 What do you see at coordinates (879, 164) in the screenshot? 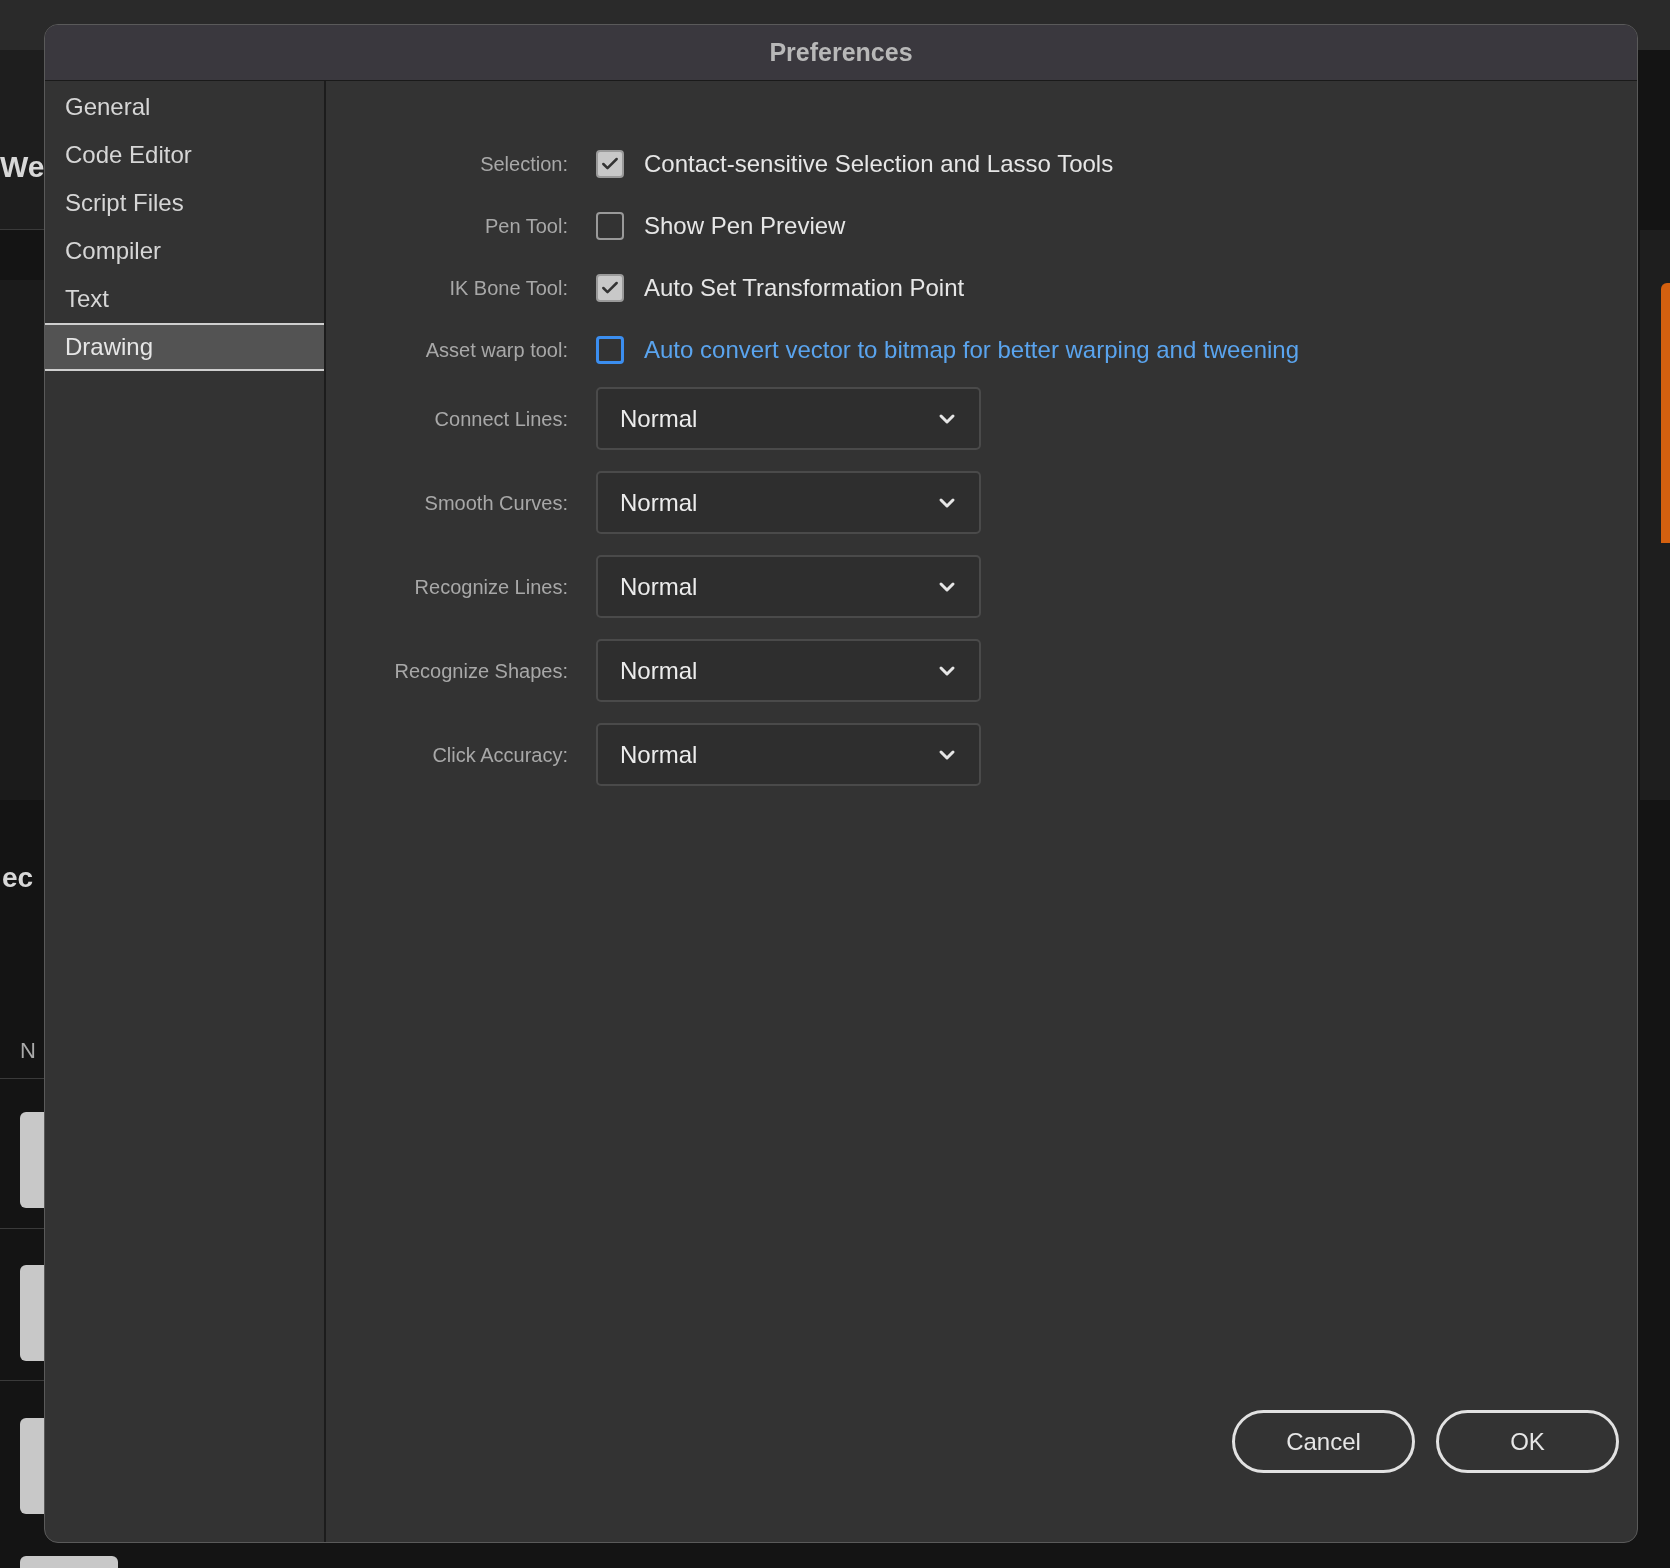
I see `checkbox-label: Contact-sensitive Selection and Lasso Tools` at bounding box center [879, 164].